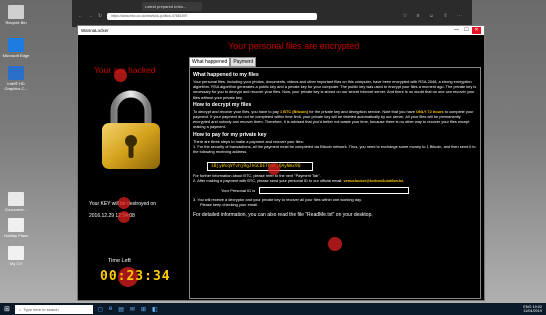  I want to click on padlock-icon, so click(131, 129).